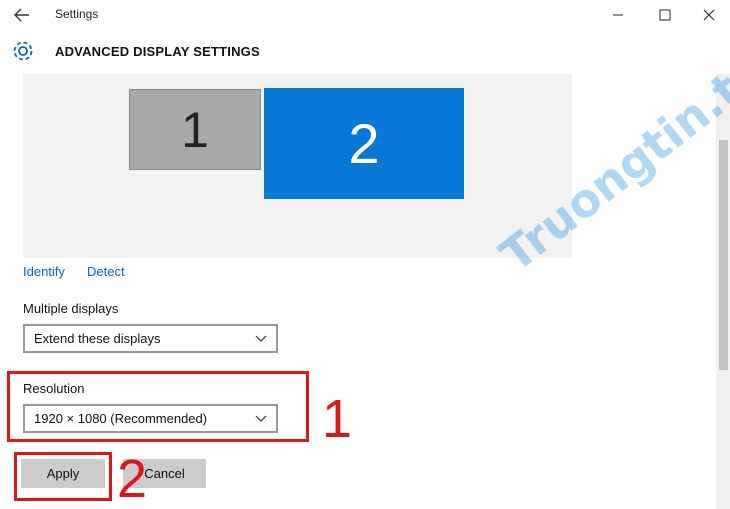  What do you see at coordinates (132, 479) in the screenshot?
I see `annotation-step-2: 2` at bounding box center [132, 479].